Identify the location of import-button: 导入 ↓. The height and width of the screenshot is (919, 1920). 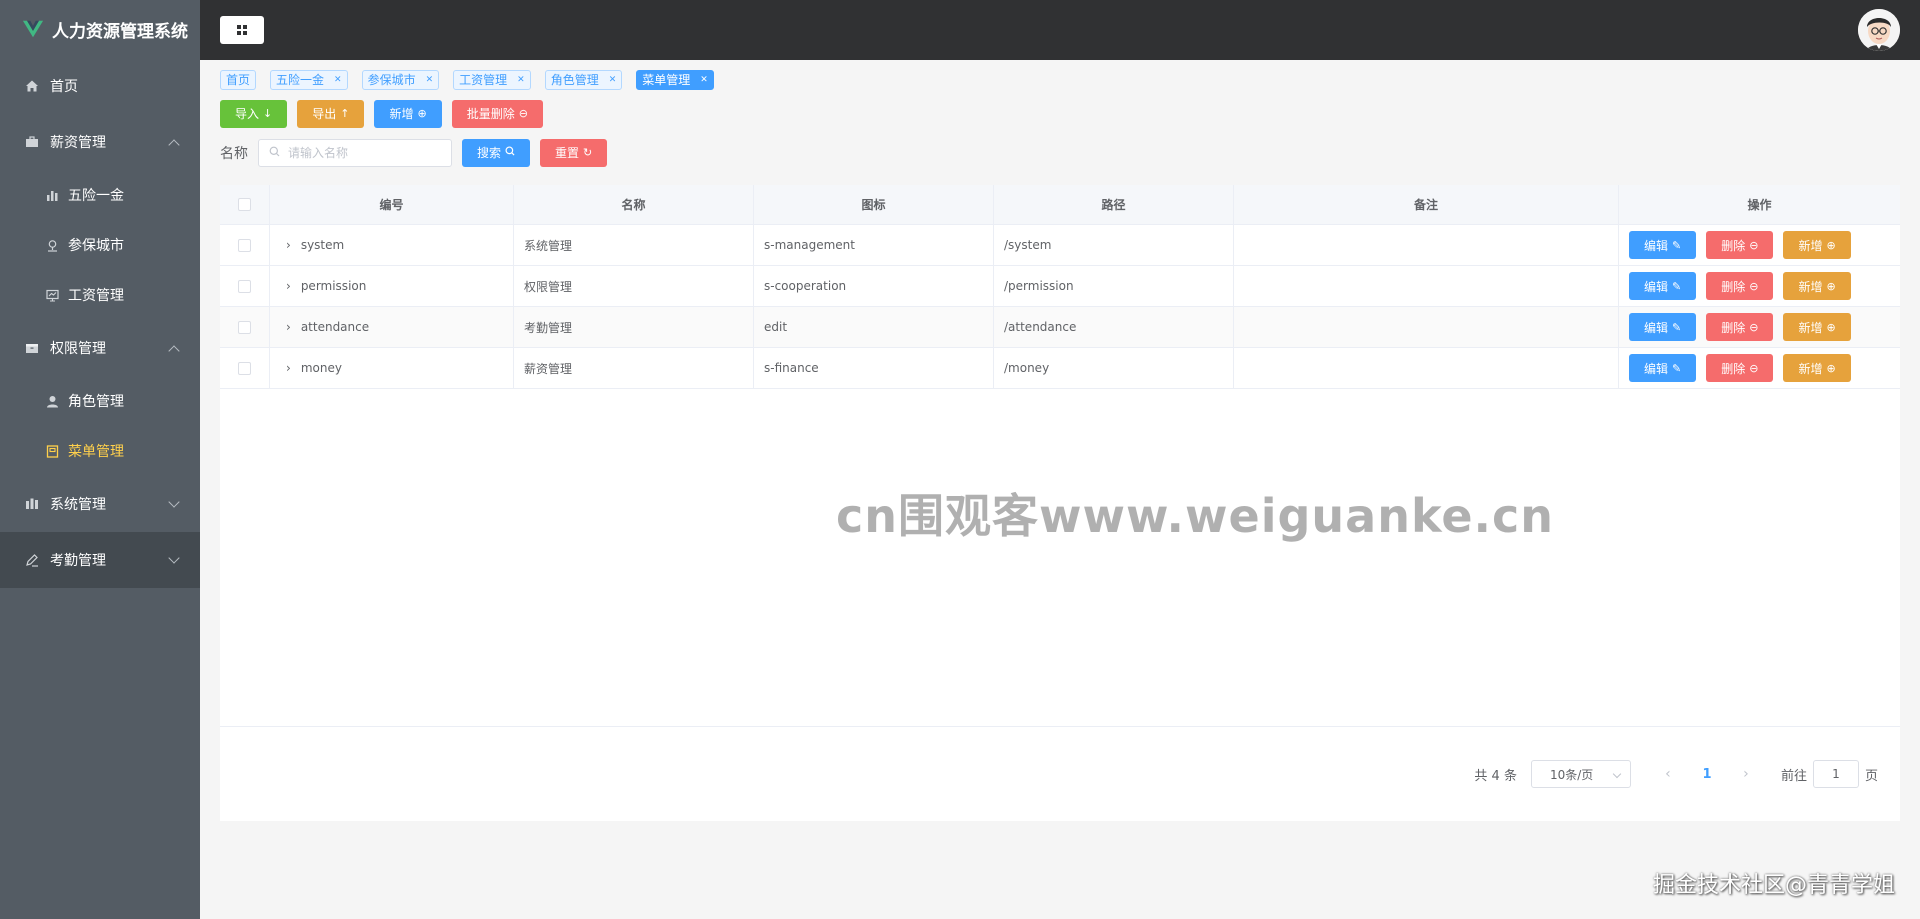
(254, 114).